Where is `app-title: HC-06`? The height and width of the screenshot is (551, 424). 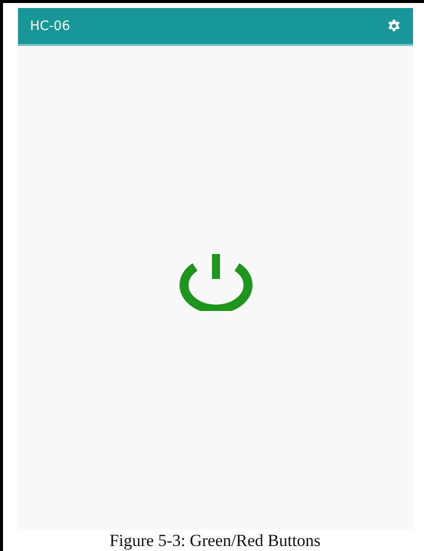
app-title: HC-06 is located at coordinates (50, 26).